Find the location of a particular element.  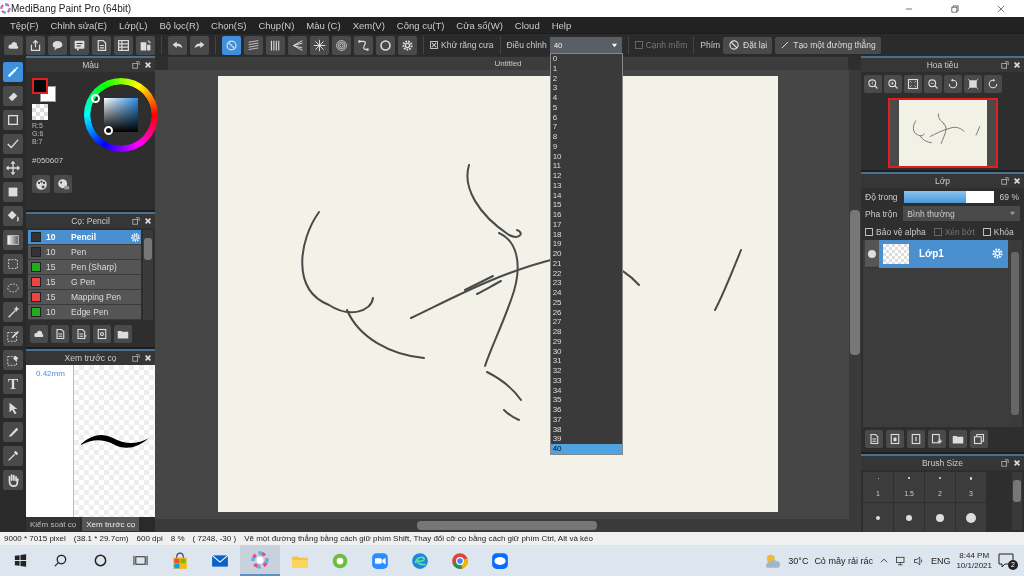

dropdown-option: 32 is located at coordinates (586, 371).